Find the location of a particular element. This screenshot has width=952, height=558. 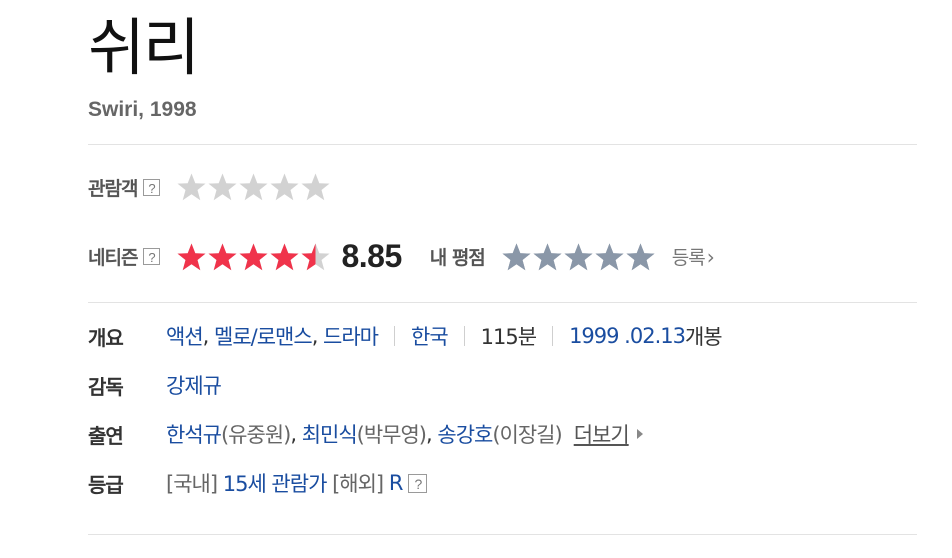

cast-role: (박무영) is located at coordinates (391, 435).